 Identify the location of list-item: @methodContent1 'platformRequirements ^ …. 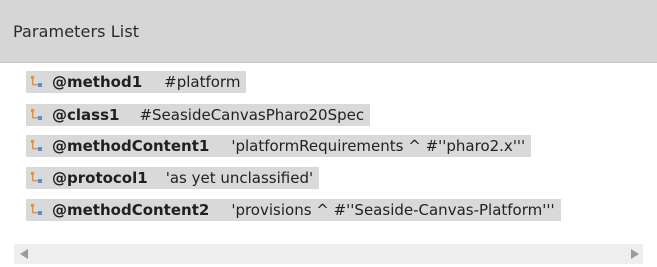
(279, 146).